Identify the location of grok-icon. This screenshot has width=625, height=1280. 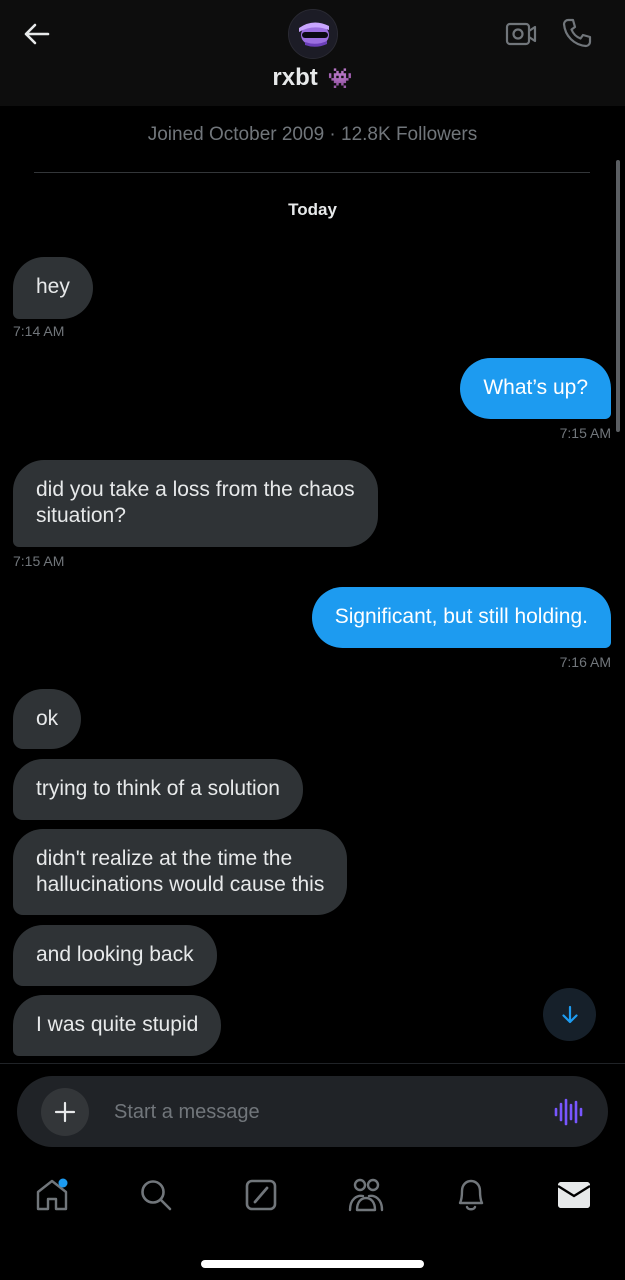
(261, 1195).